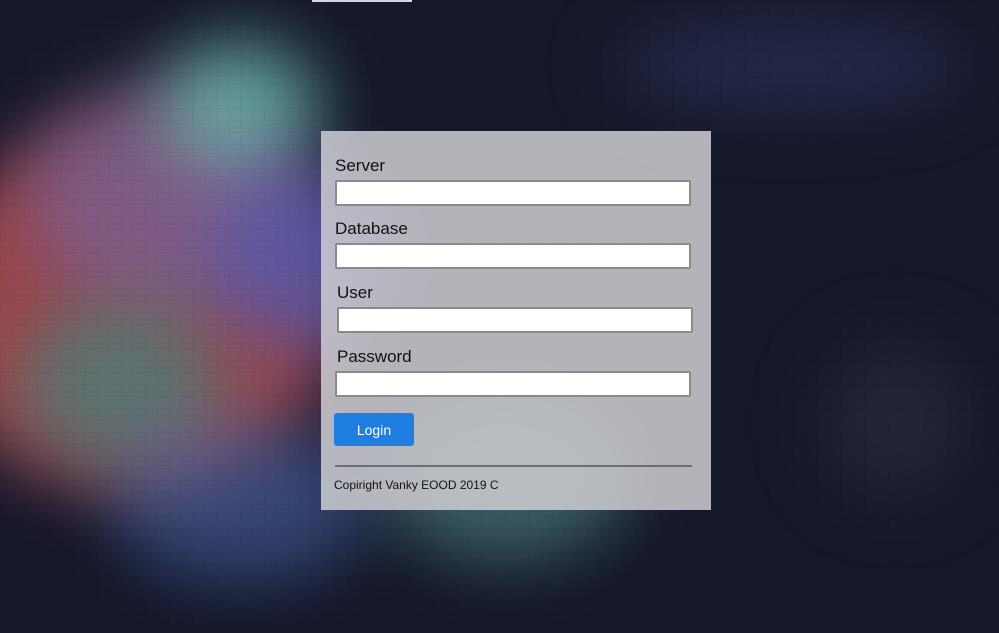 The height and width of the screenshot is (633, 999). I want to click on user-input, so click(515, 320).